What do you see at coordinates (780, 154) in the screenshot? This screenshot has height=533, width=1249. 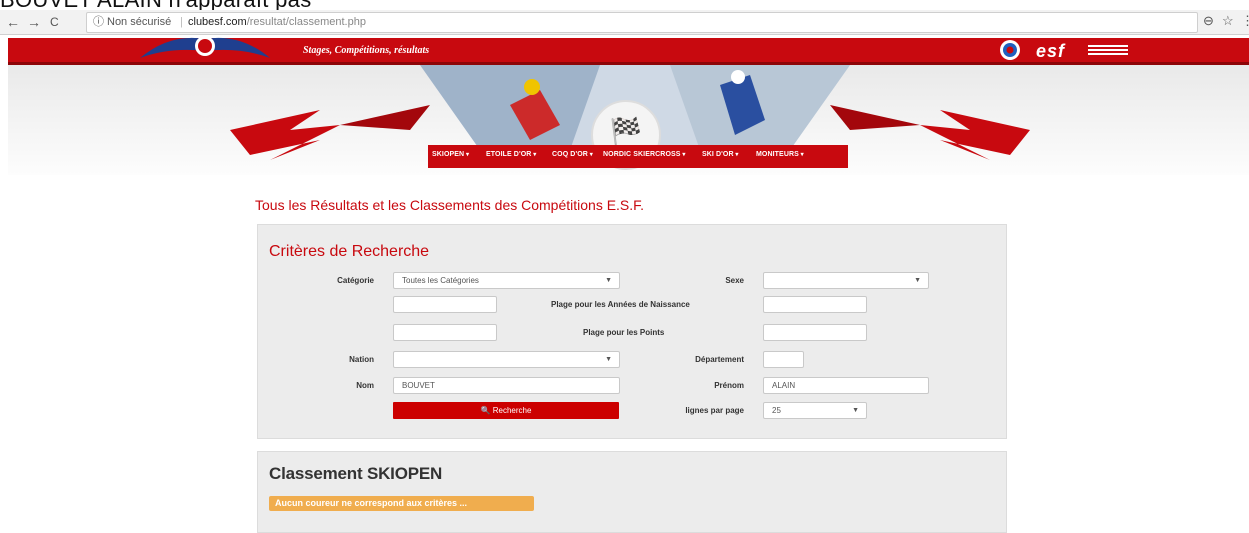 I see `menu-item-moniteurs: MONITEURS` at bounding box center [780, 154].